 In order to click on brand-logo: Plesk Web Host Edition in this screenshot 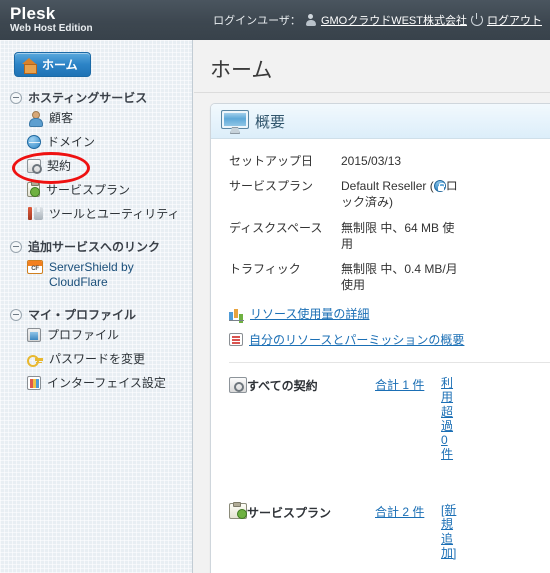, I will do `click(46, 19)`.